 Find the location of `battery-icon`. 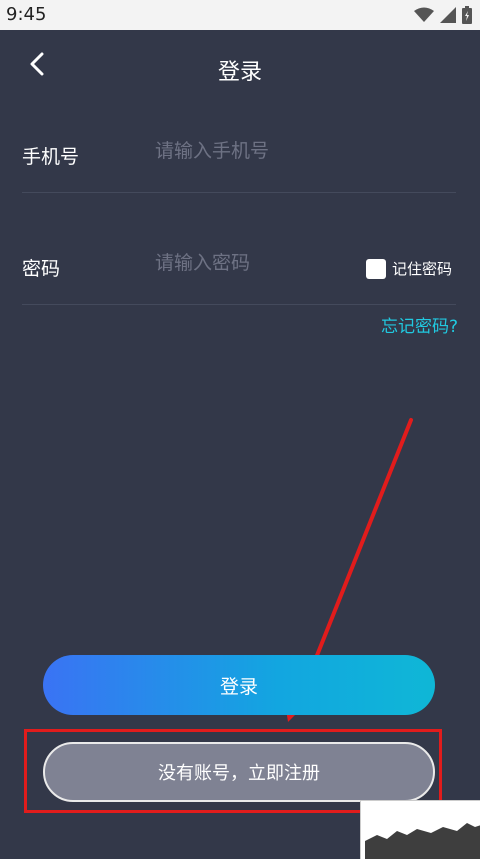

battery-icon is located at coordinates (467, 15).